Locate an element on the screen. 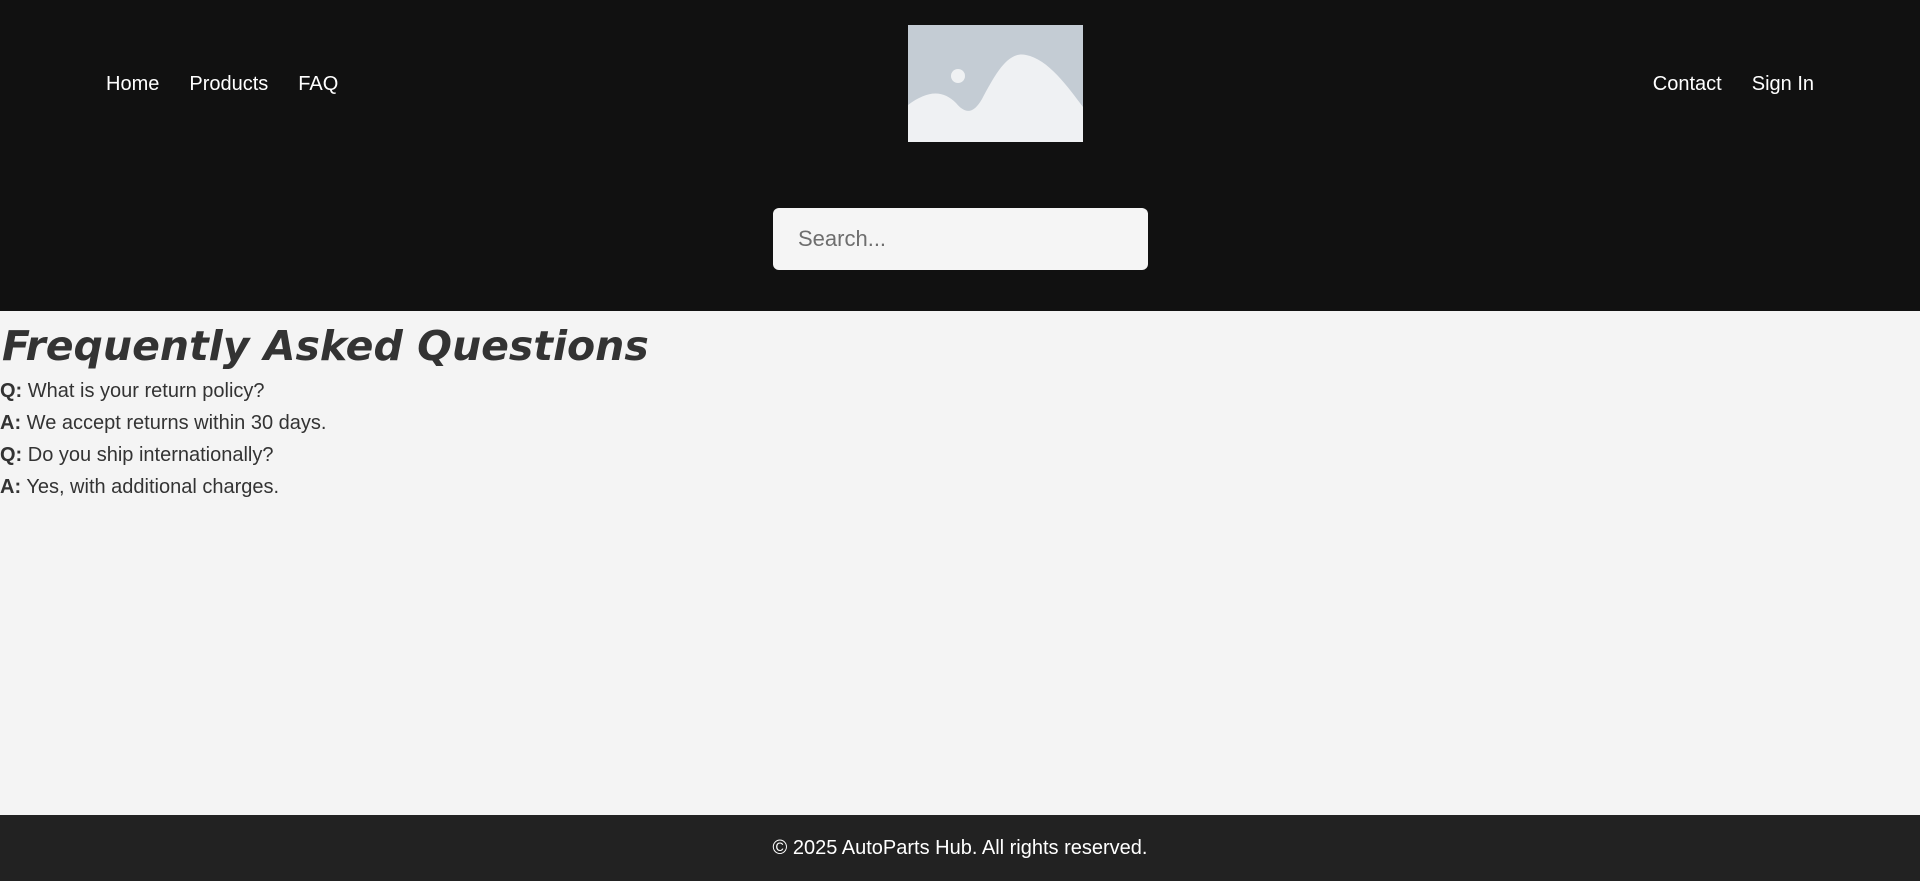 The image size is (1920, 881). page-title: Frequently Asked Questions is located at coordinates (325, 346).